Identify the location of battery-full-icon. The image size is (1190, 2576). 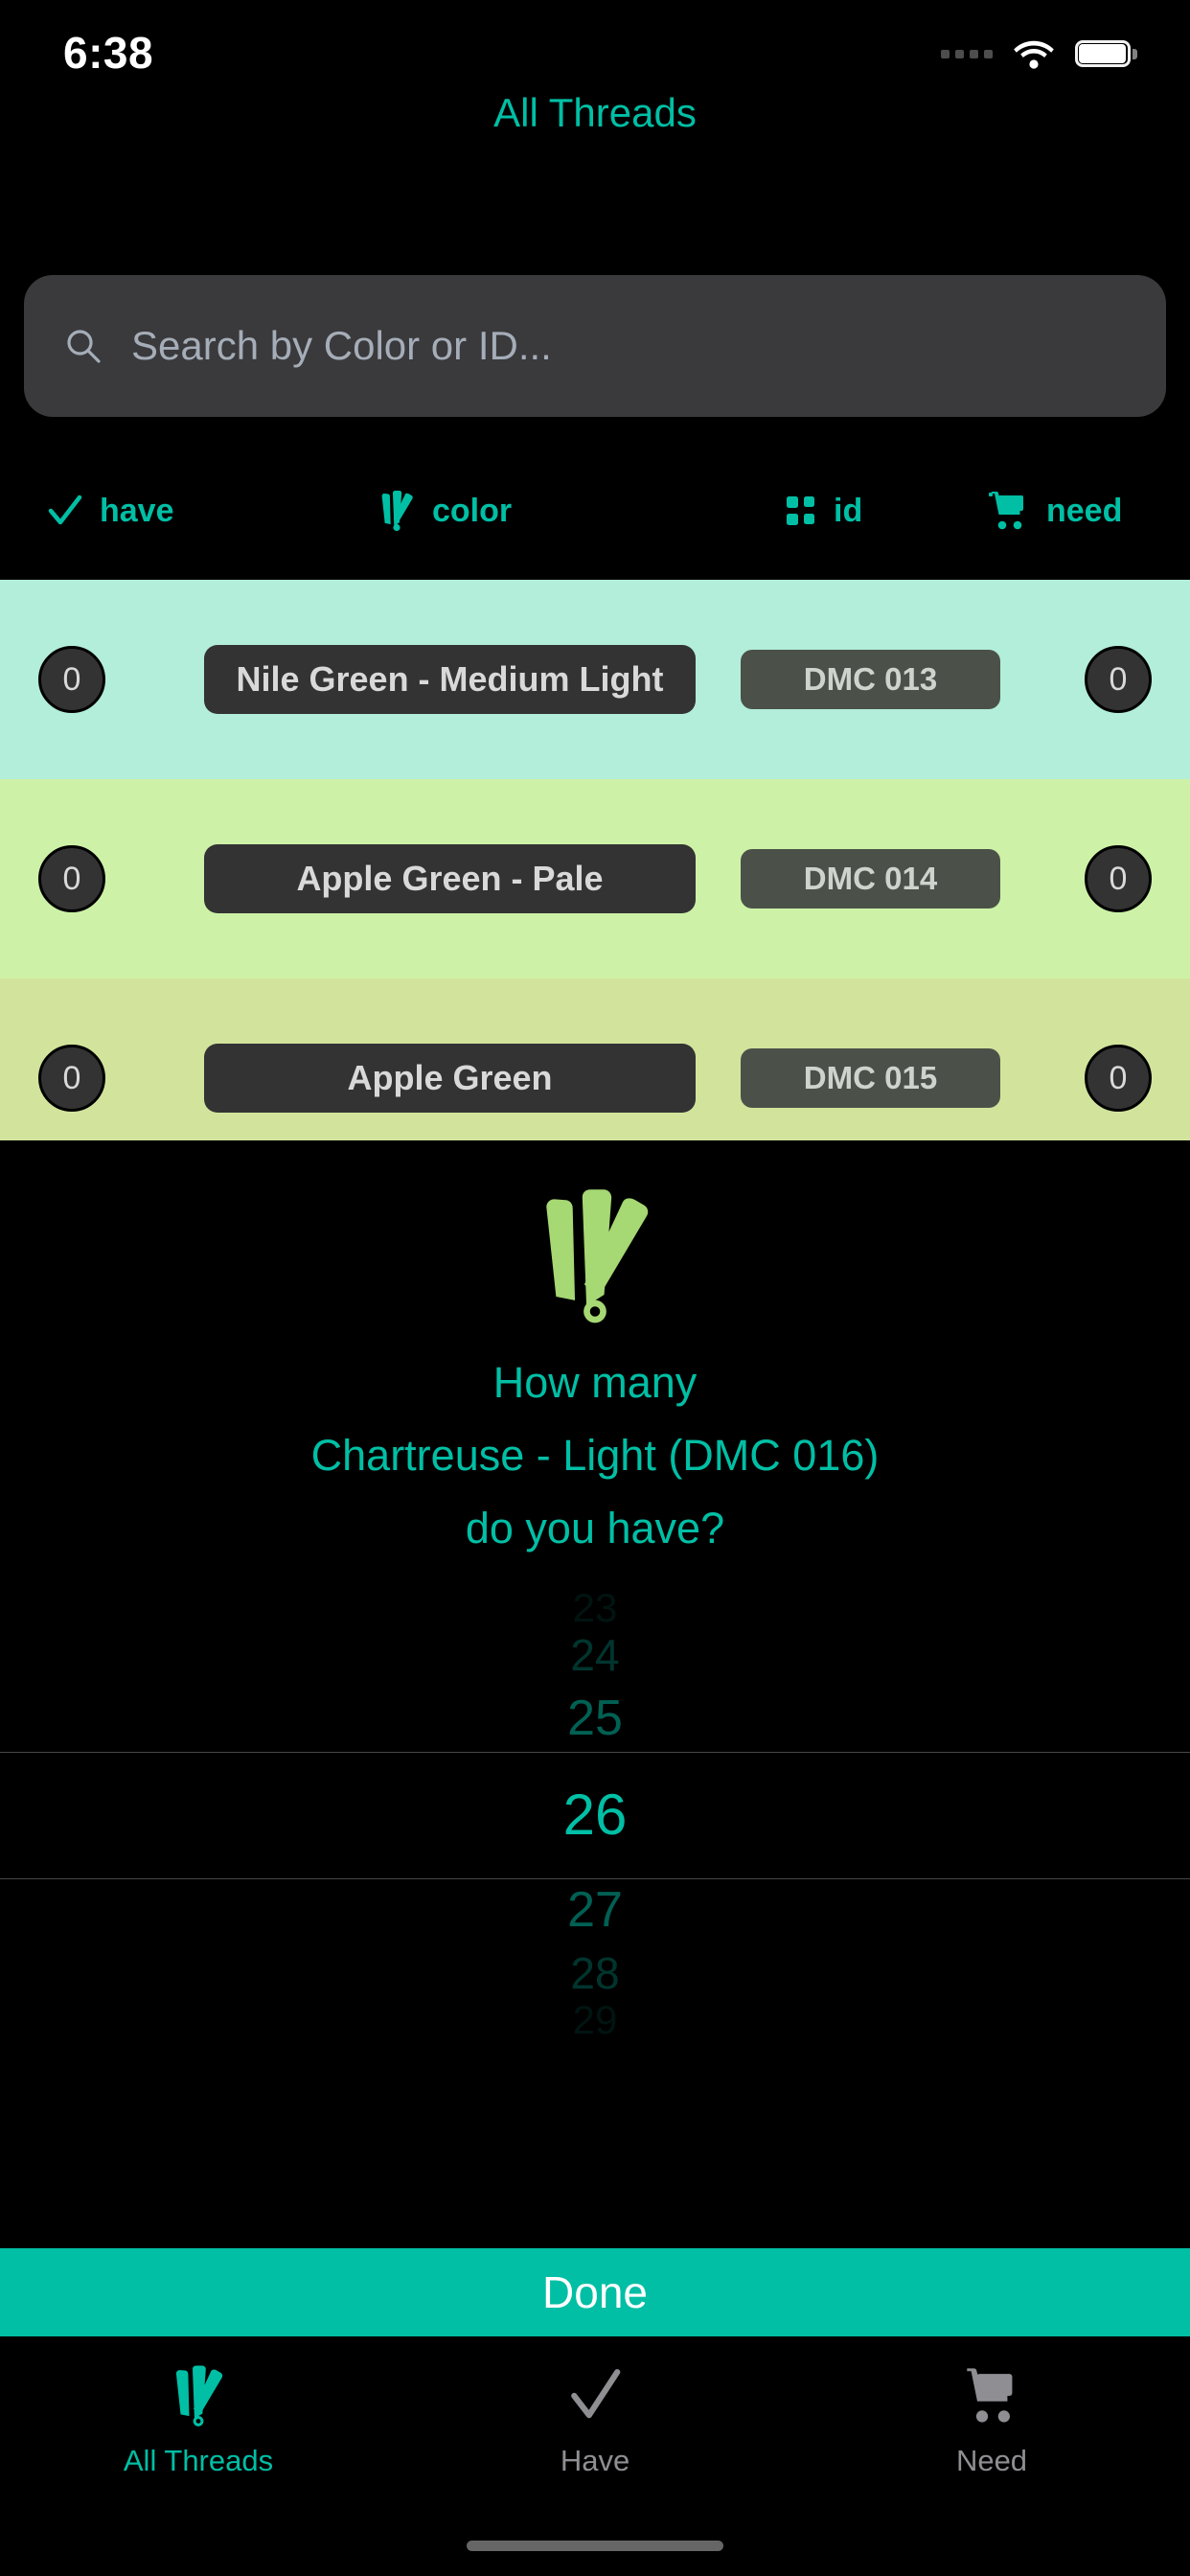
(1106, 53).